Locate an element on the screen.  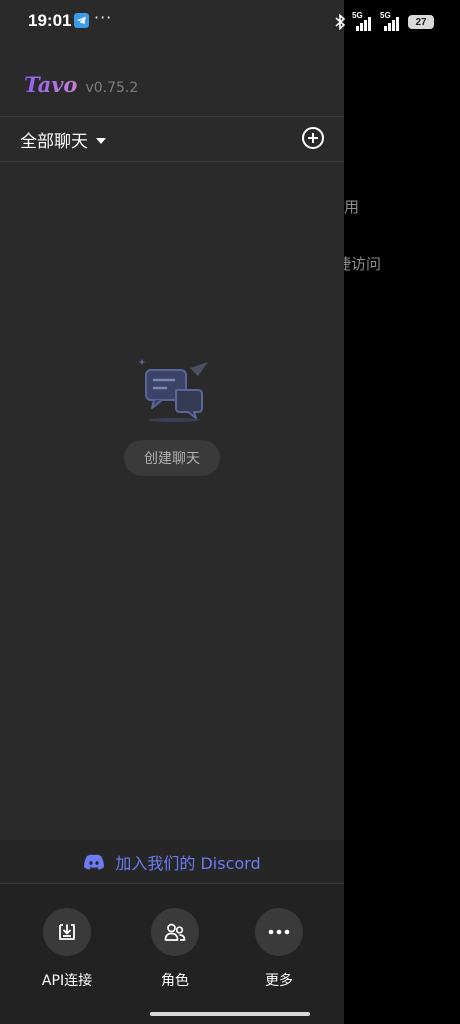
import-icon is located at coordinates (67, 932).